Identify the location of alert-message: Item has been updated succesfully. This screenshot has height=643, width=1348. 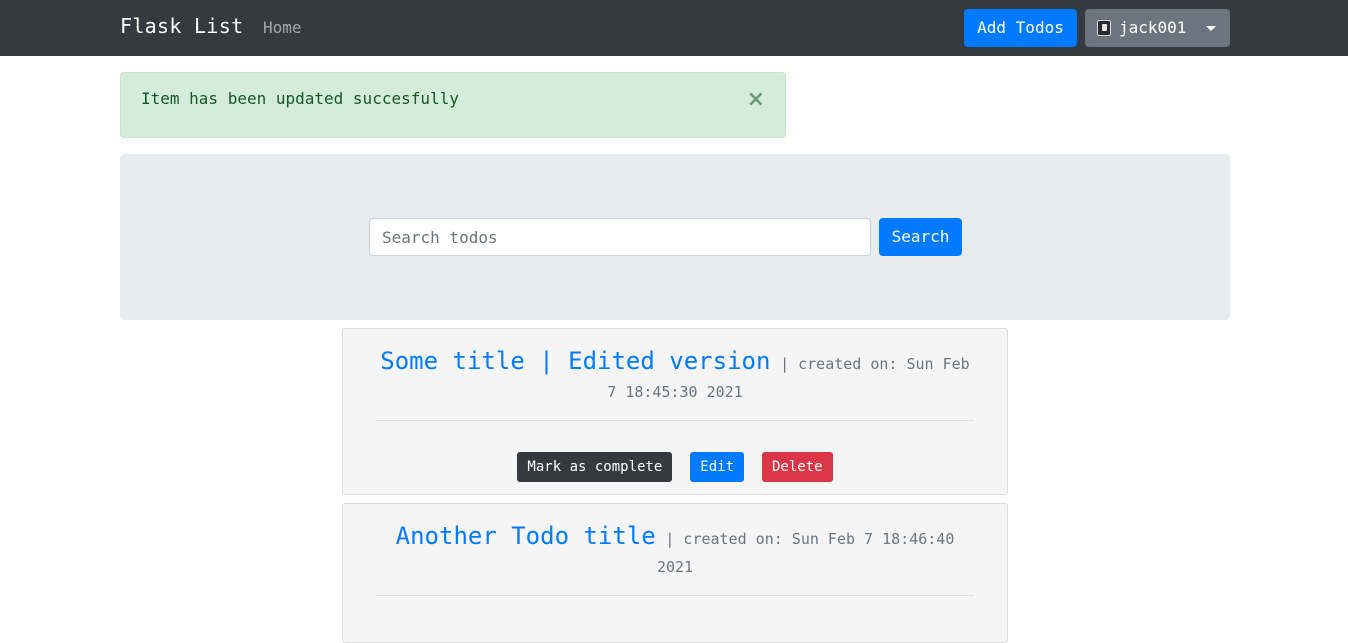
(300, 98).